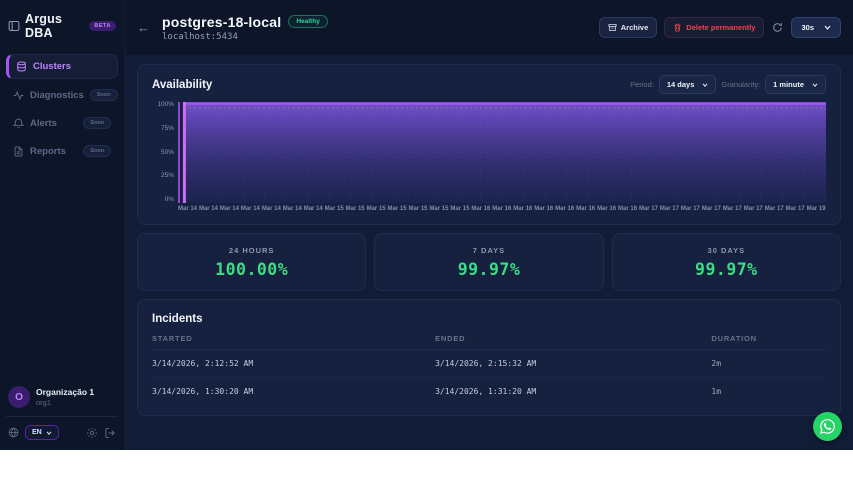  What do you see at coordinates (816, 209) in the screenshot?
I see `x-axis-tick: Mar 19` at bounding box center [816, 209].